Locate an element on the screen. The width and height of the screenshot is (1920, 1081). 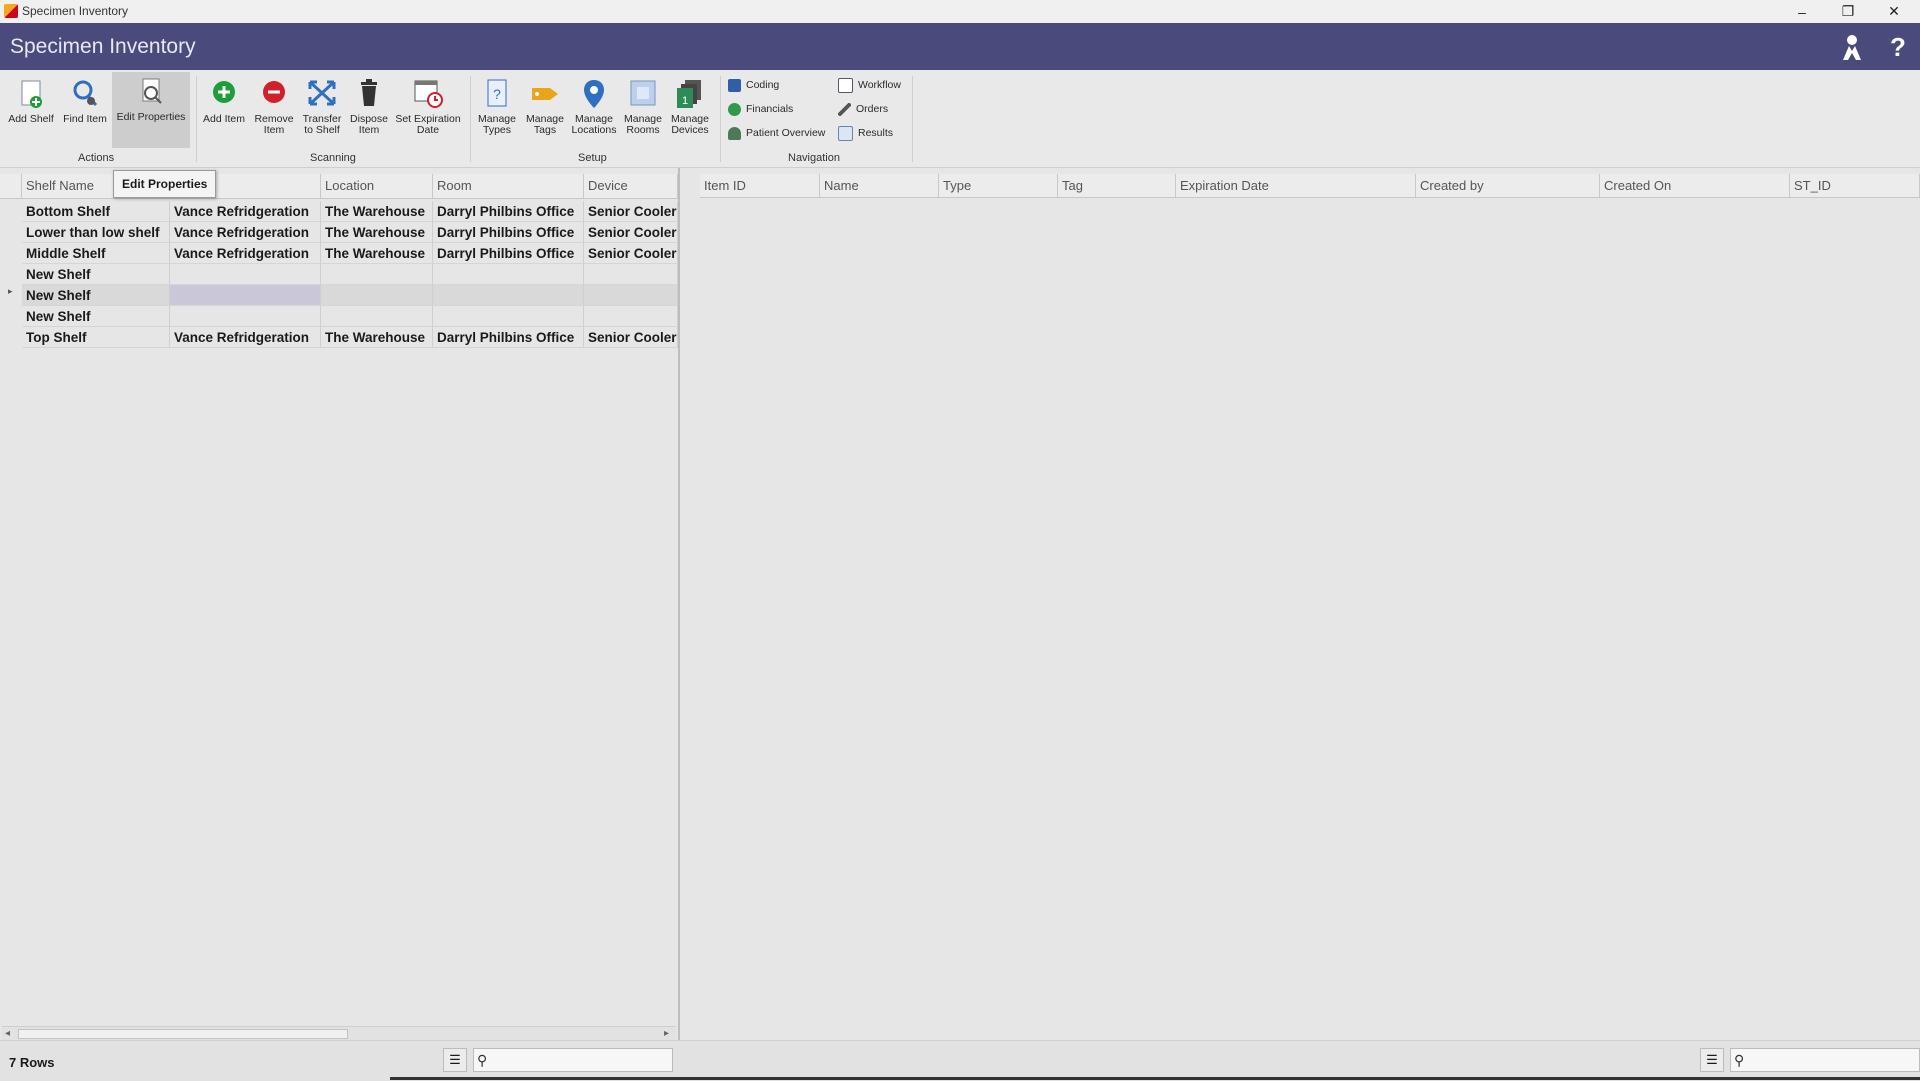
scroll-left-icon: ◂ is located at coordinates (7, 1034).